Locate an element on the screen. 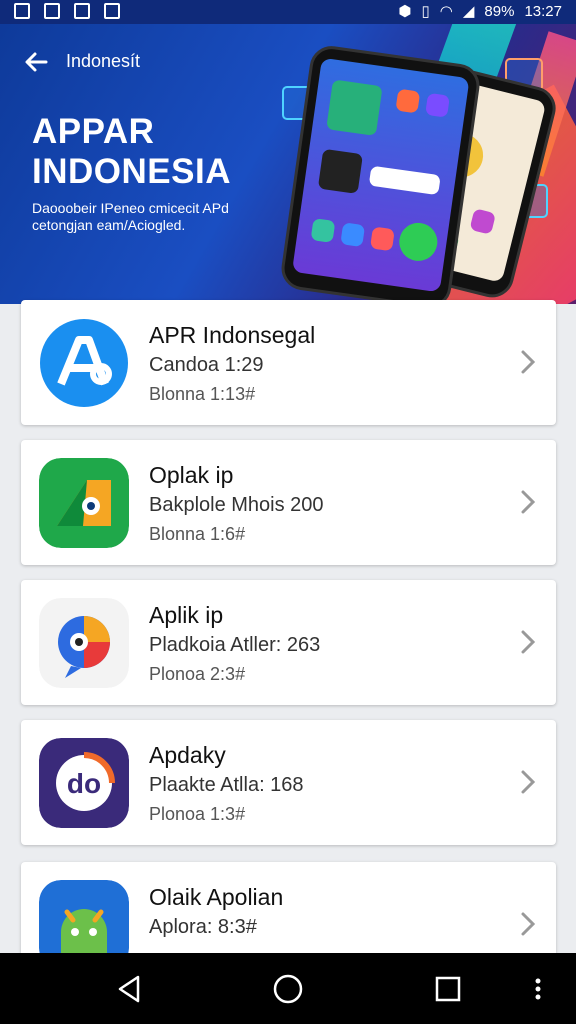 This screenshot has height=1024, width=576. header-subtitle: Indonesít is located at coordinates (103, 61).